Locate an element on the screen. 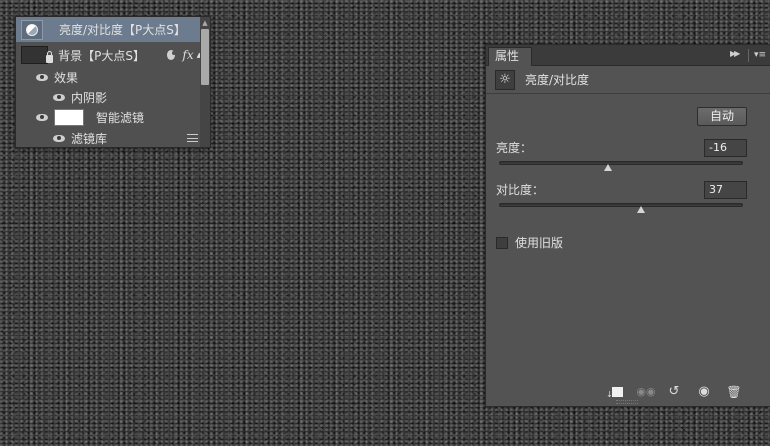  fx-icon: fx is located at coordinates (187, 55).